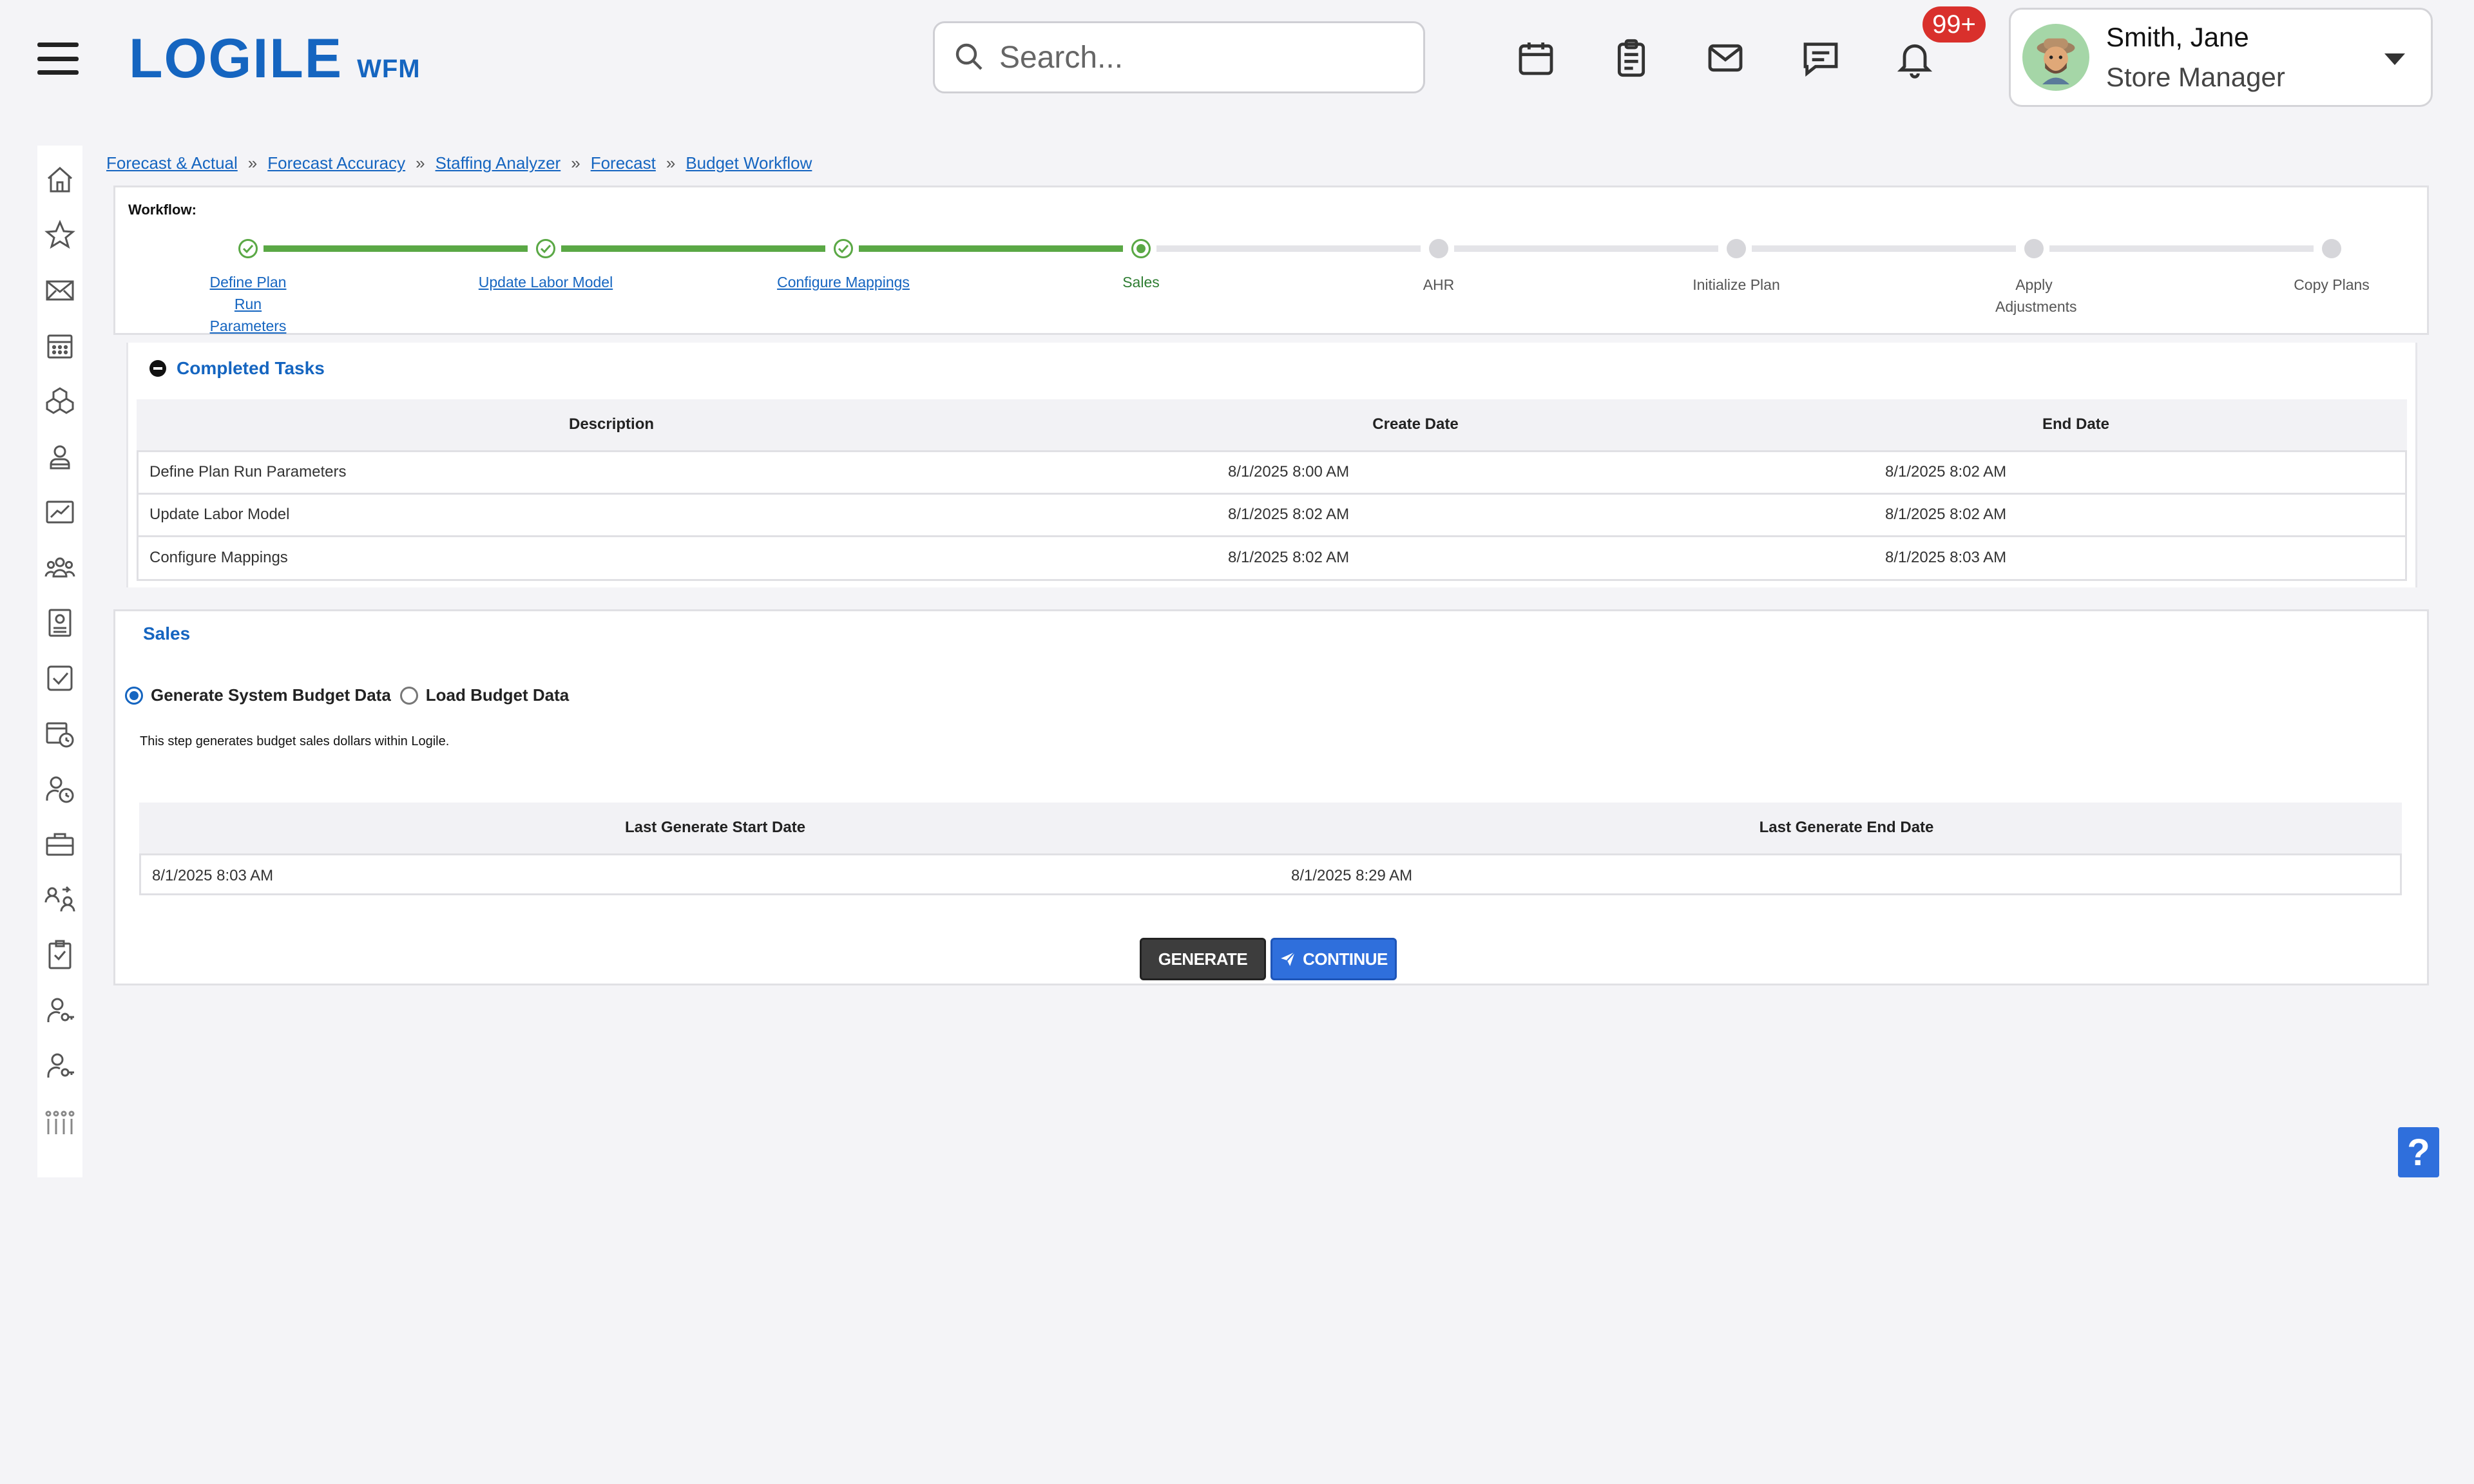 This screenshot has width=2474, height=1484. Describe the element at coordinates (1141, 248) in the screenshot. I see `step-active-icon` at that location.